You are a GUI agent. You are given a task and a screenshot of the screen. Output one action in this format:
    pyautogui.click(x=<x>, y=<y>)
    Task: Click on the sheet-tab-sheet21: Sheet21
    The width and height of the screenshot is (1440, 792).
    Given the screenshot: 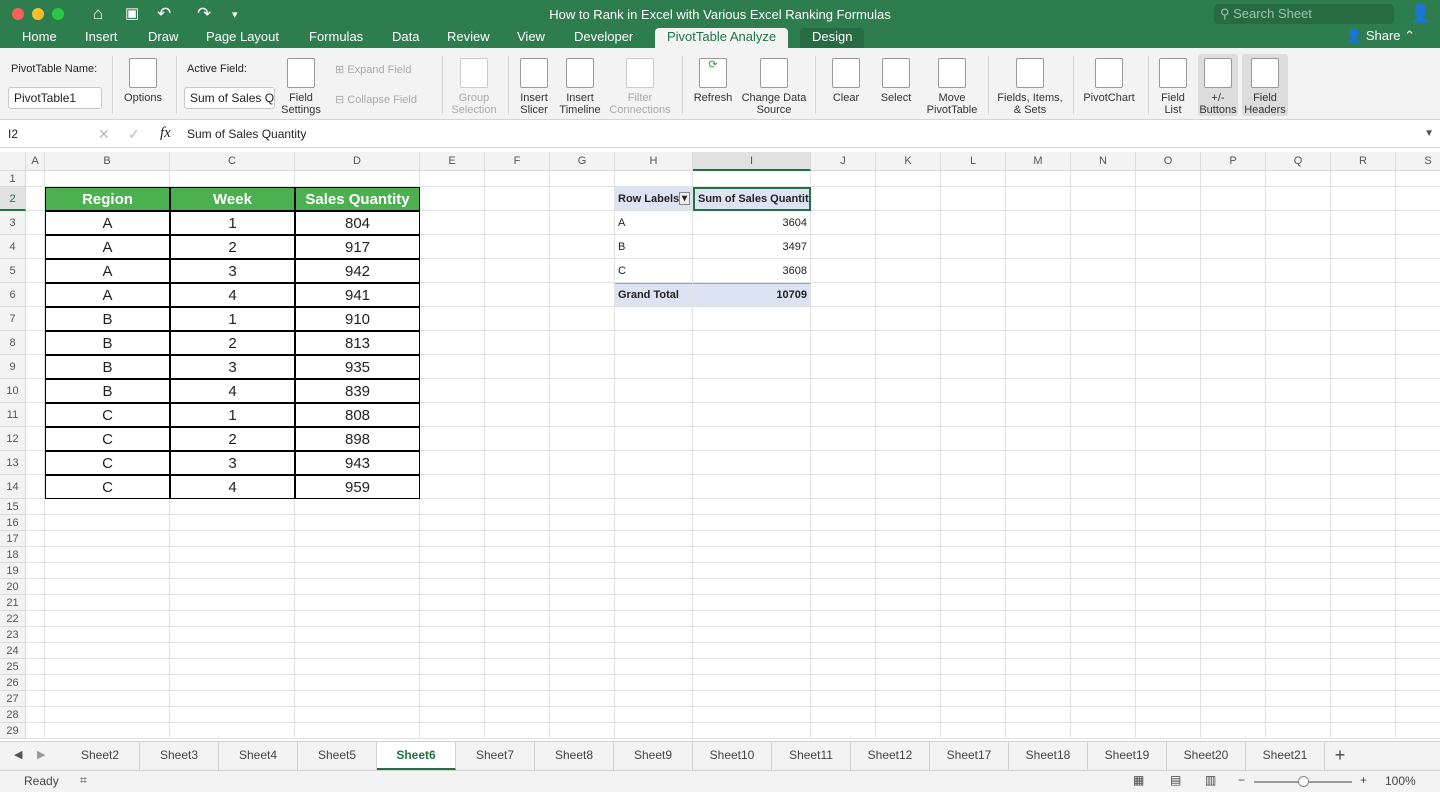 What is the action you would take?
    pyautogui.click(x=1285, y=756)
    